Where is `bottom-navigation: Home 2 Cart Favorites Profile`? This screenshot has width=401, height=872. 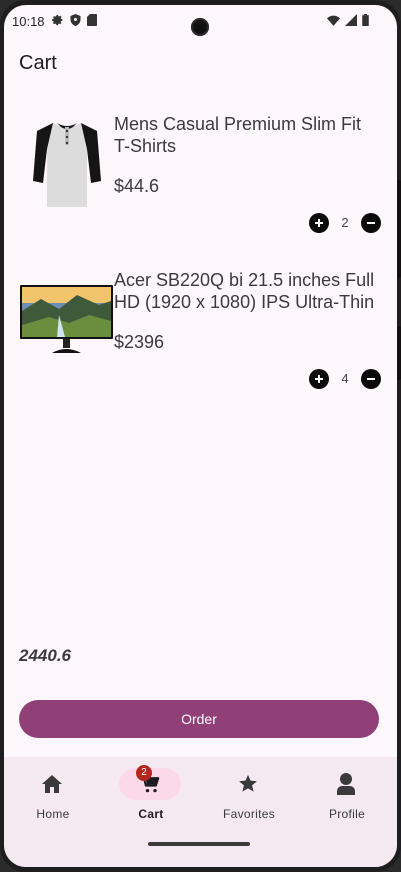
bottom-navigation: Home 2 Cart Favorites Profile is located at coordinates (200, 812).